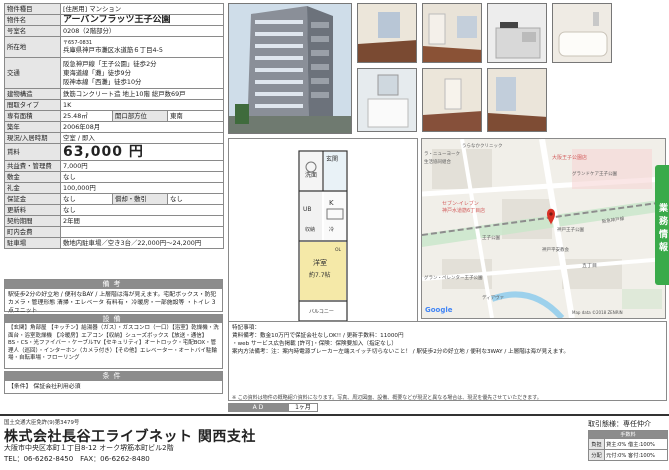 The image size is (669, 470). I want to click on footer-divider, so click(334, 415).